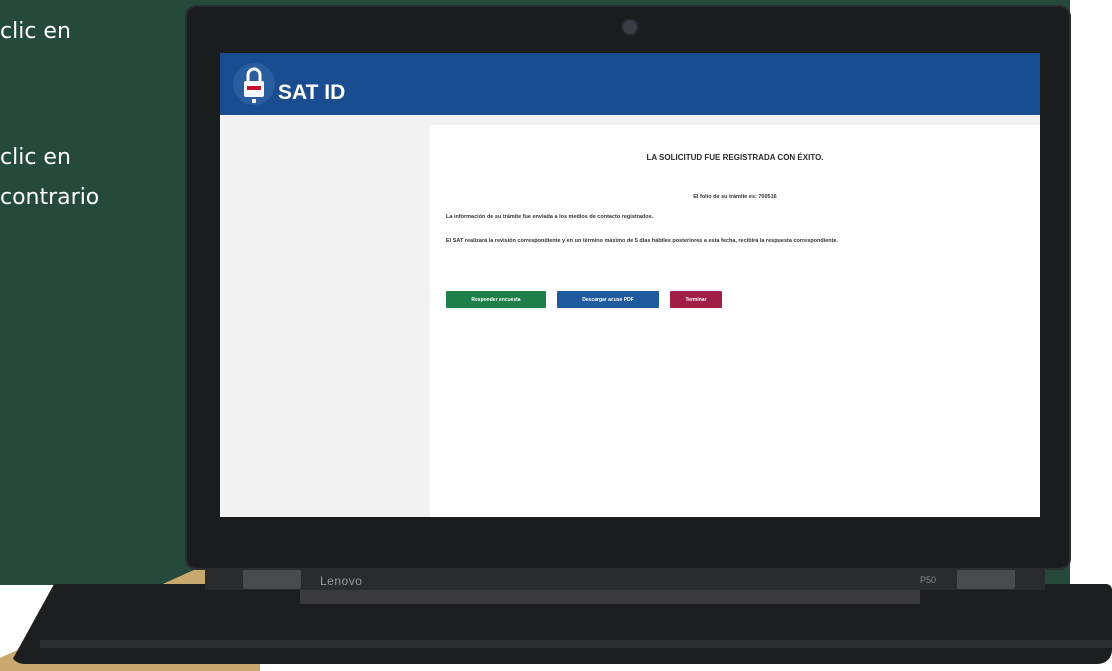 The height and width of the screenshot is (671, 1112). What do you see at coordinates (341, 581) in the screenshot?
I see `laptop-brand: Lenovo` at bounding box center [341, 581].